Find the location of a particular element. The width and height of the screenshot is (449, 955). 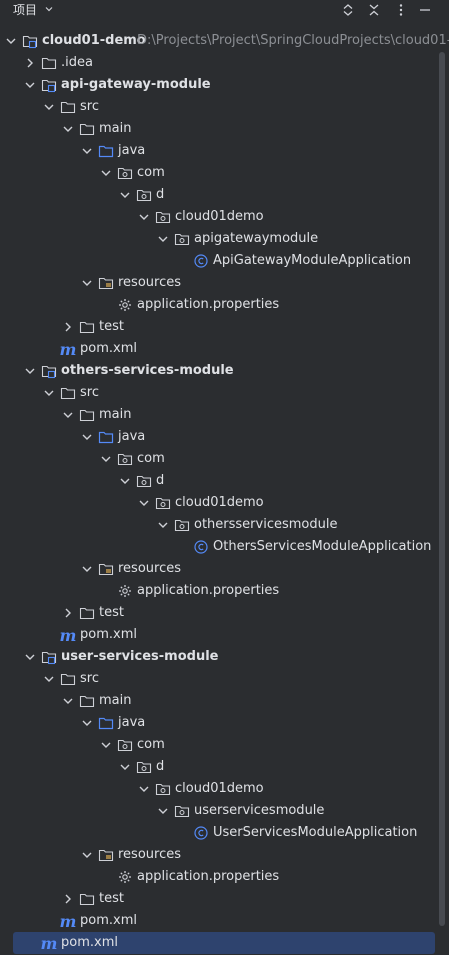

tree-node-others-services-module: others-services-module is located at coordinates (219, 371).